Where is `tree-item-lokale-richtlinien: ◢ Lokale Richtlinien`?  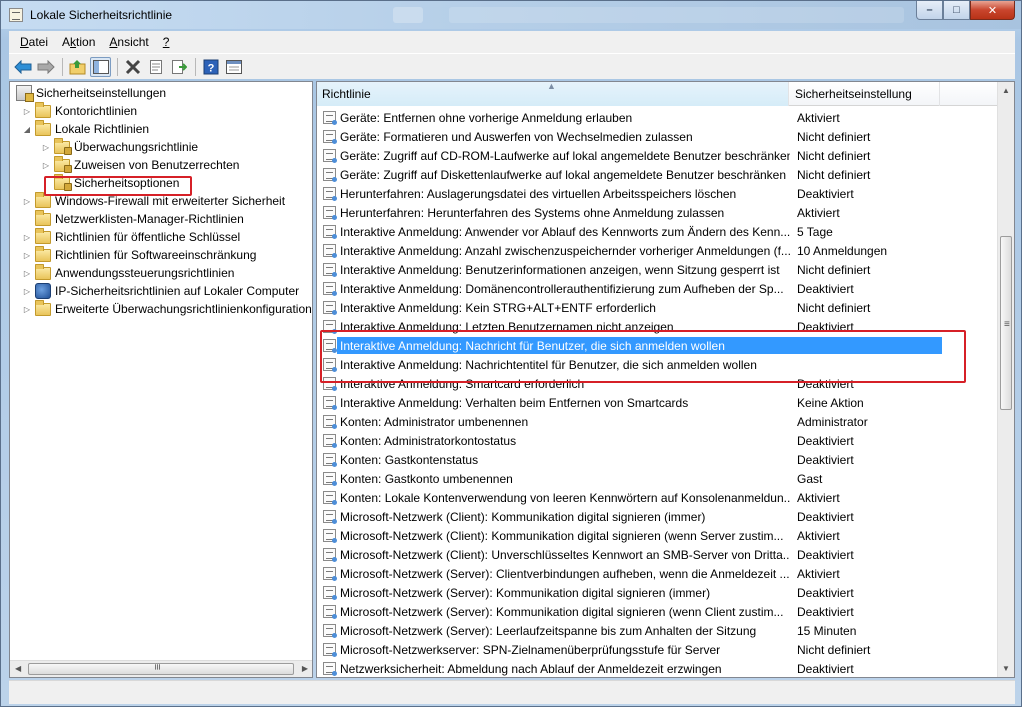
tree-item-lokale-richtlinien: ◢ Lokale Richtlinien is located at coordinates (161, 128).